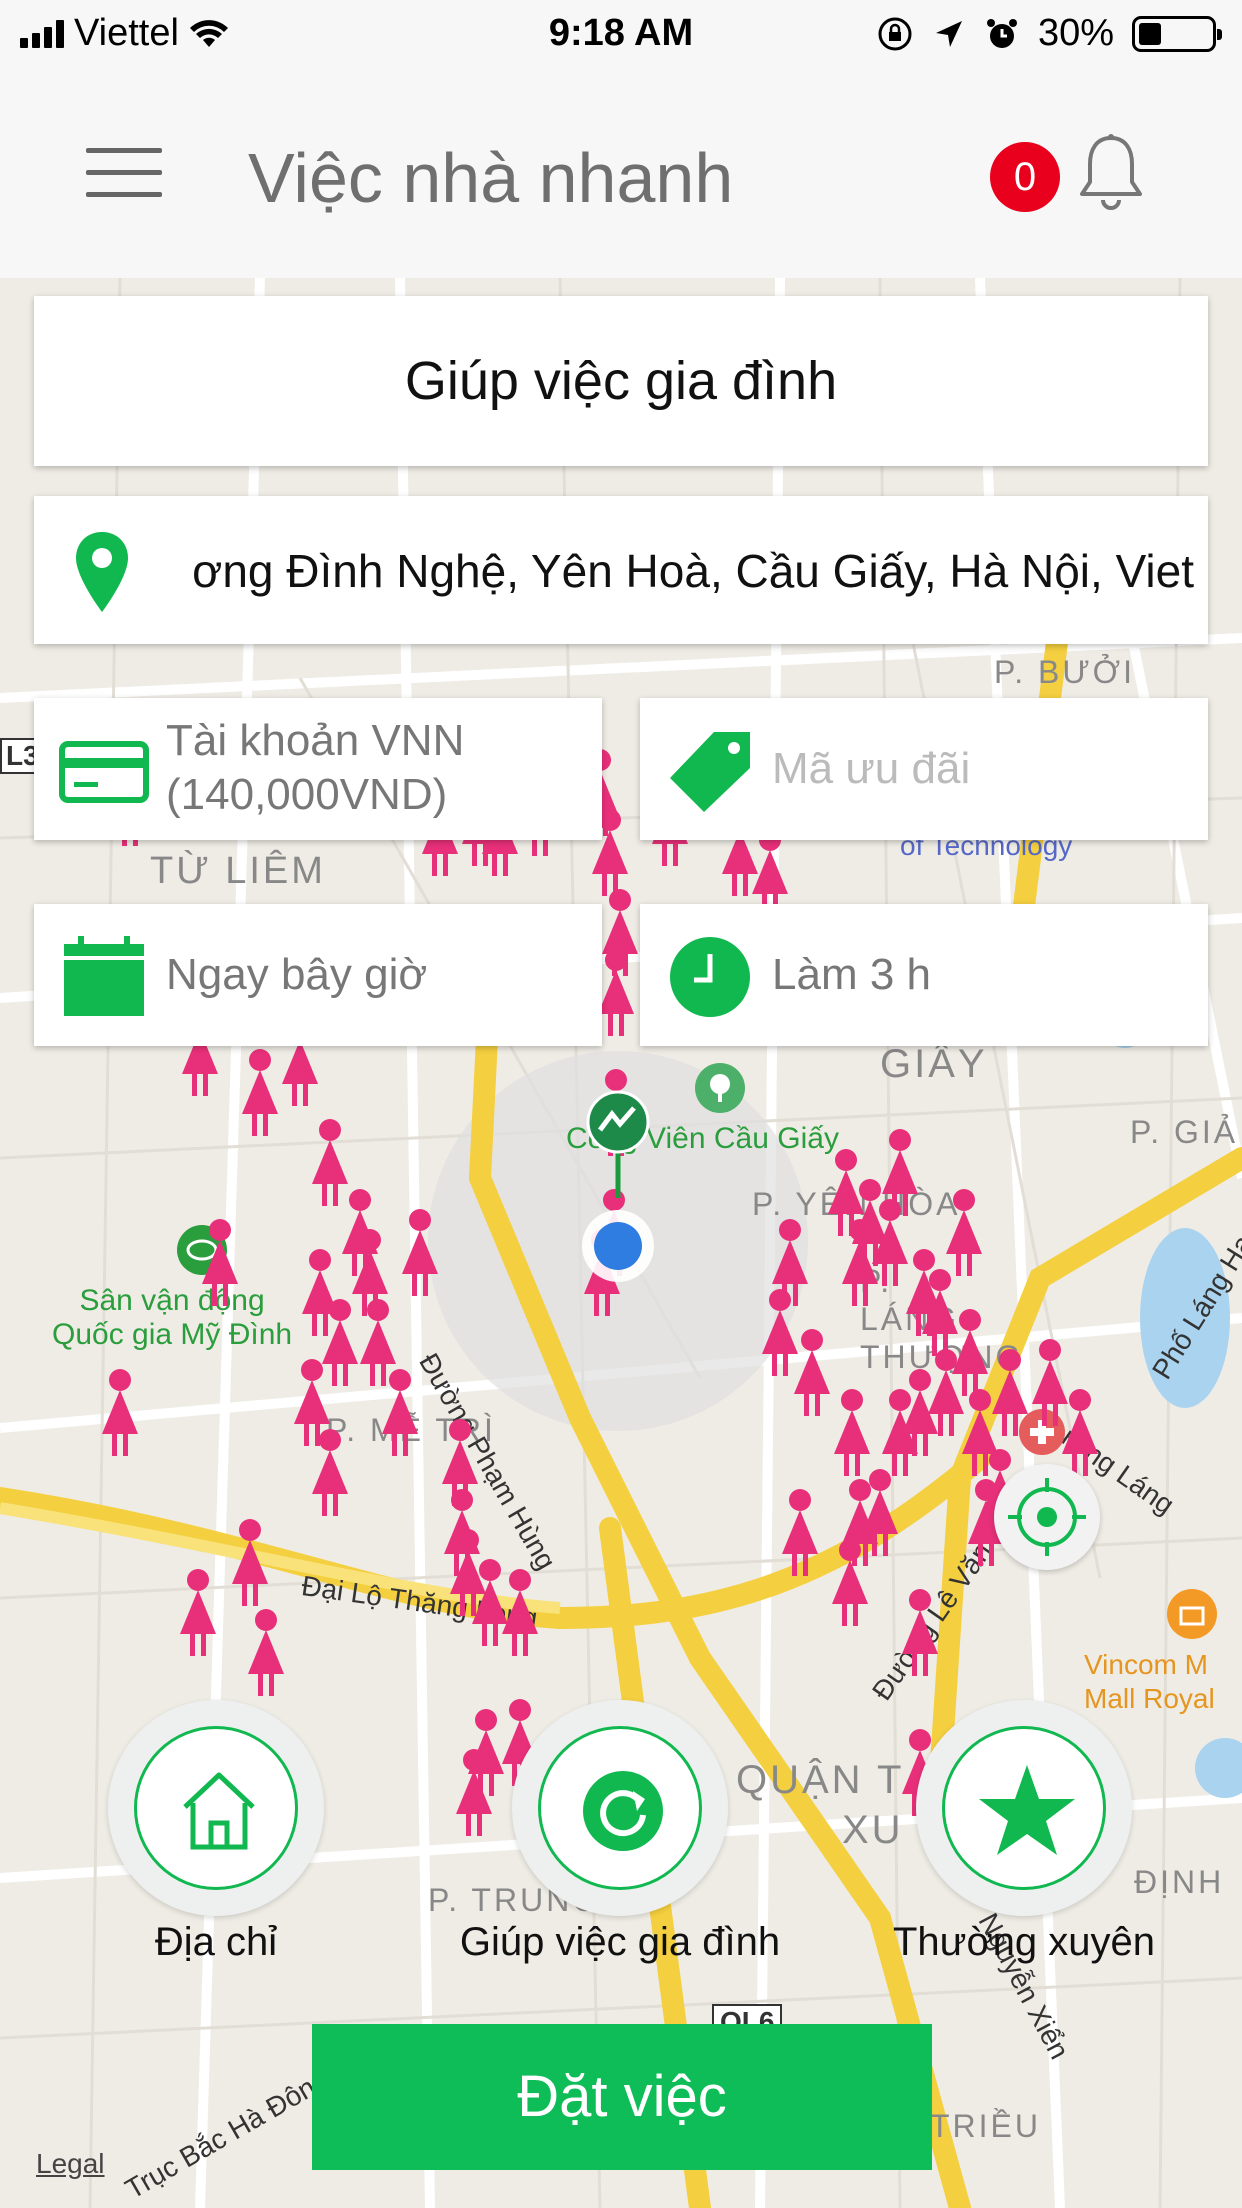 This screenshot has width=1242, height=2208. I want to click on repeat-service-action-inner, so click(620, 1808).